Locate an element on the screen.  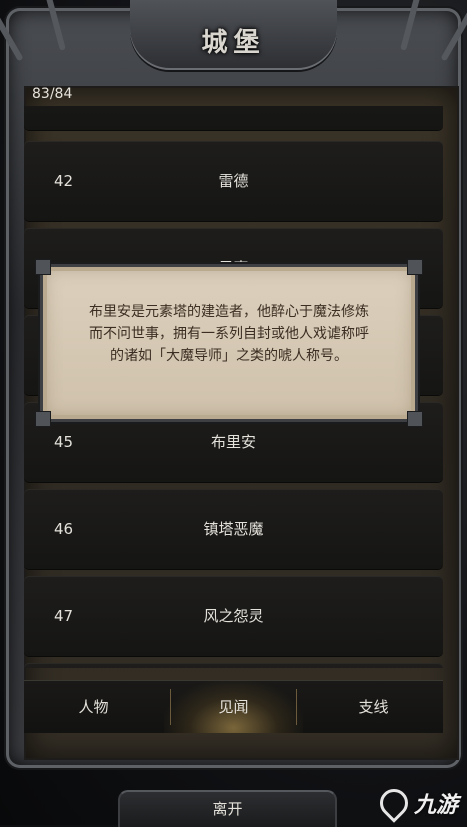
list-item: 41 is located at coordinates (233, 118).